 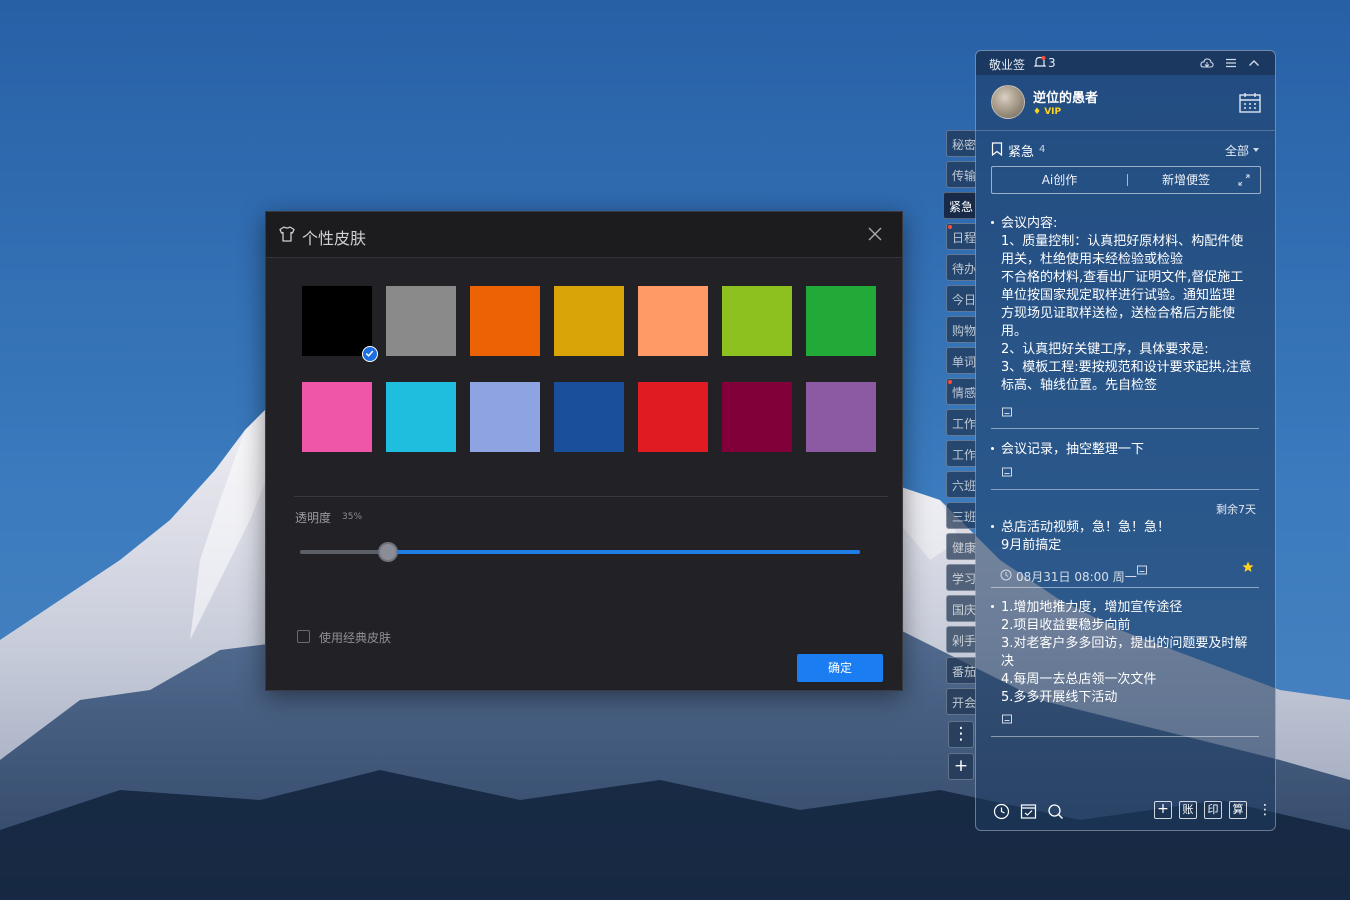 What do you see at coordinates (303, 636) in the screenshot?
I see `classic-skin-checkbox` at bounding box center [303, 636].